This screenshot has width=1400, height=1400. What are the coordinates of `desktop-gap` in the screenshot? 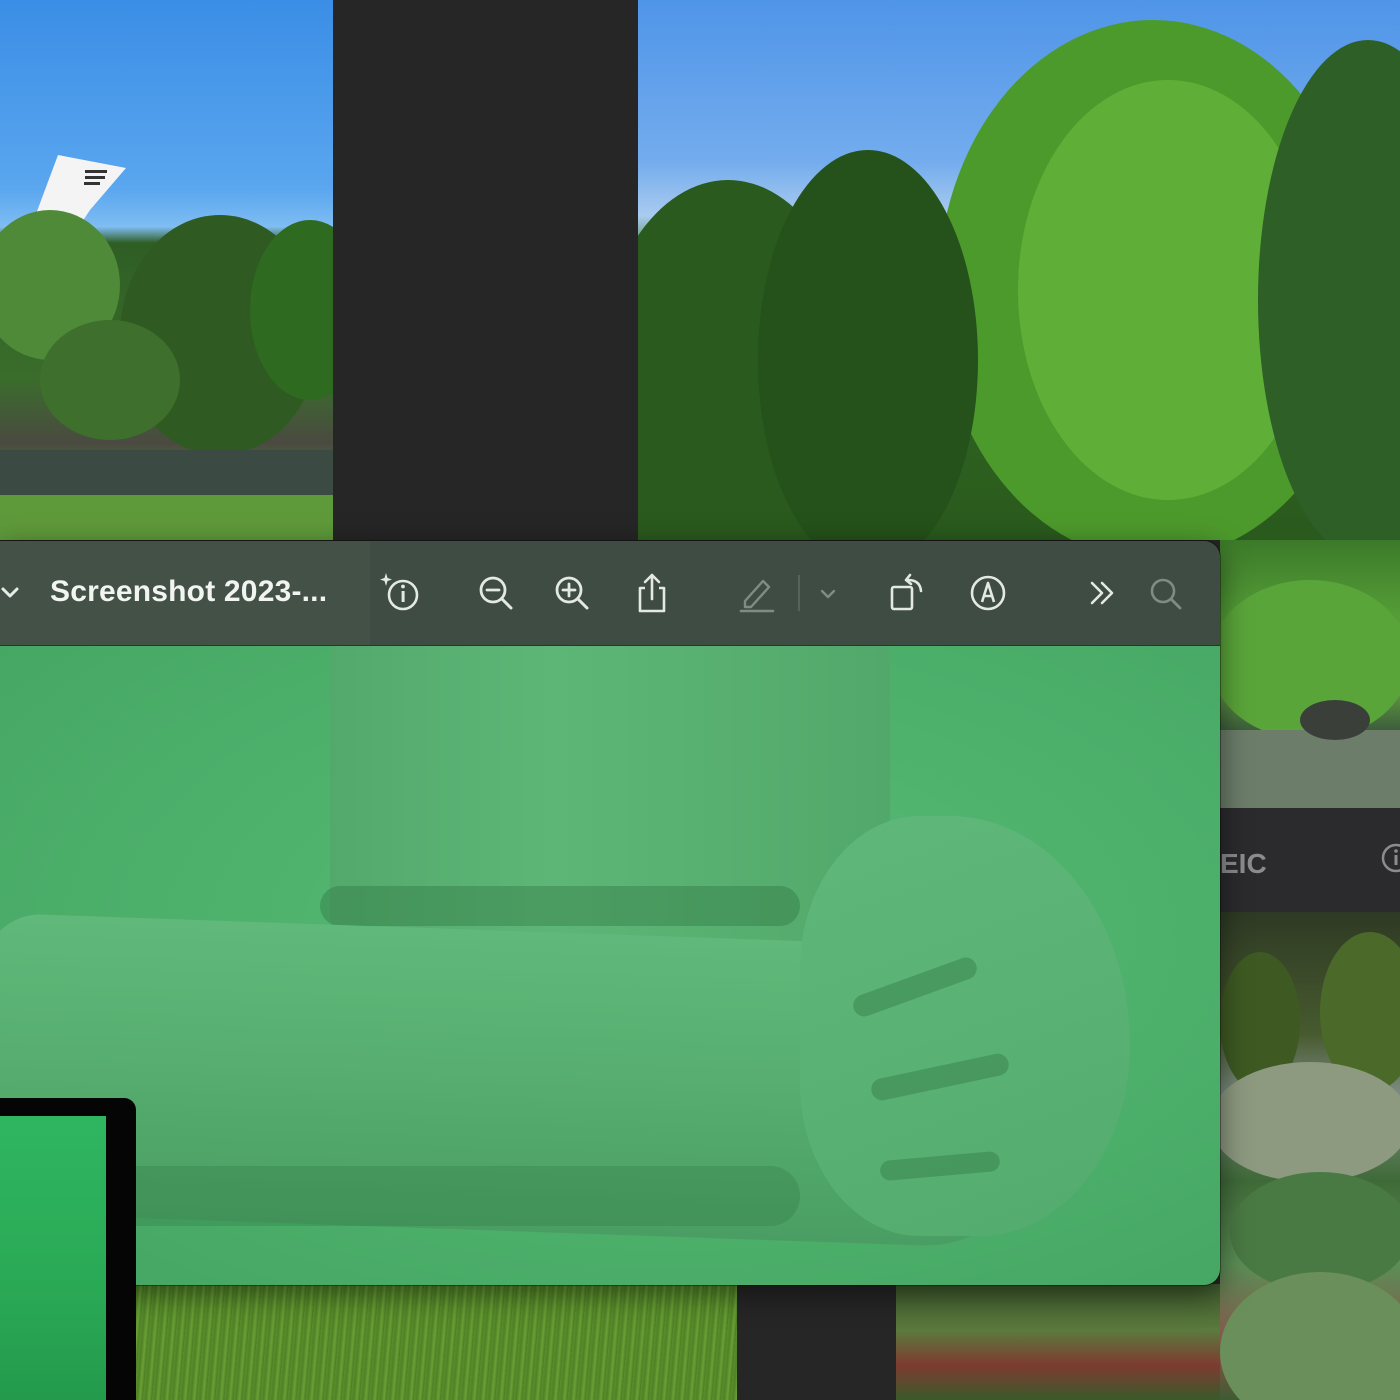 It's located at (816, 1342).